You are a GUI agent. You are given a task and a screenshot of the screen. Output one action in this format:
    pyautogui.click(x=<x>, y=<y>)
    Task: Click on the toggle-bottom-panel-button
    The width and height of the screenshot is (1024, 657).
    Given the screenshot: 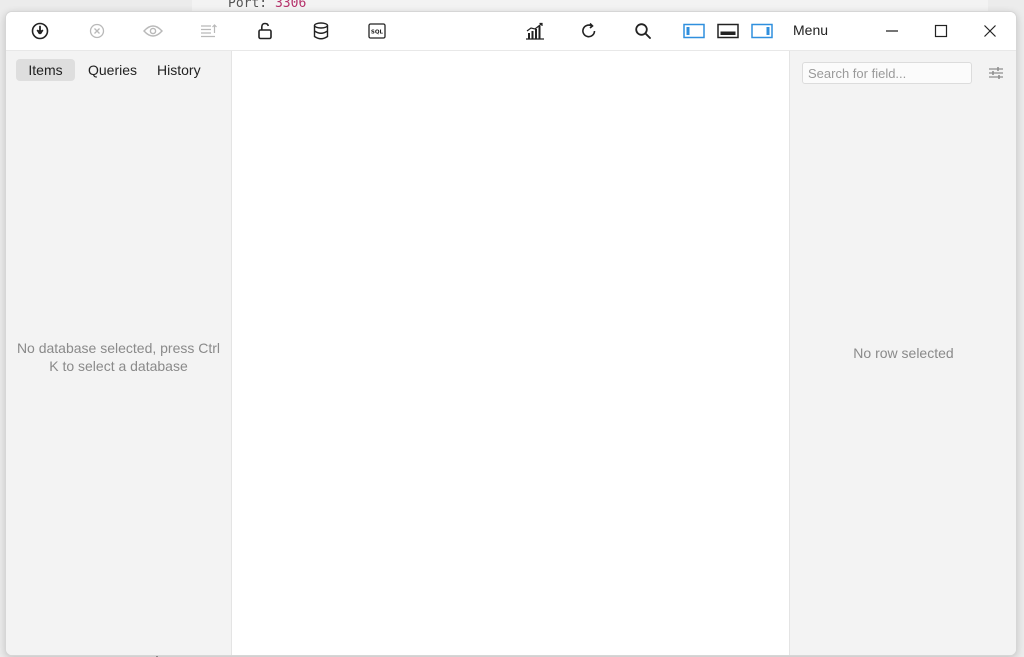 What is the action you would take?
    pyautogui.click(x=728, y=31)
    